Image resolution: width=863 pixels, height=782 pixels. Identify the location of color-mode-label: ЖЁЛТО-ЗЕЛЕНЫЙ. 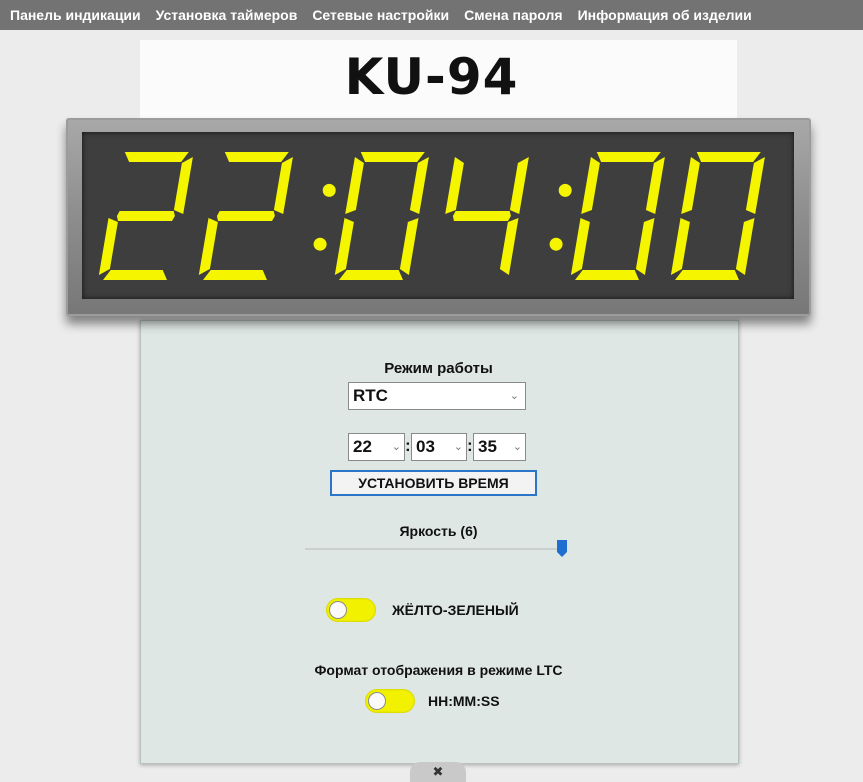
(455, 610).